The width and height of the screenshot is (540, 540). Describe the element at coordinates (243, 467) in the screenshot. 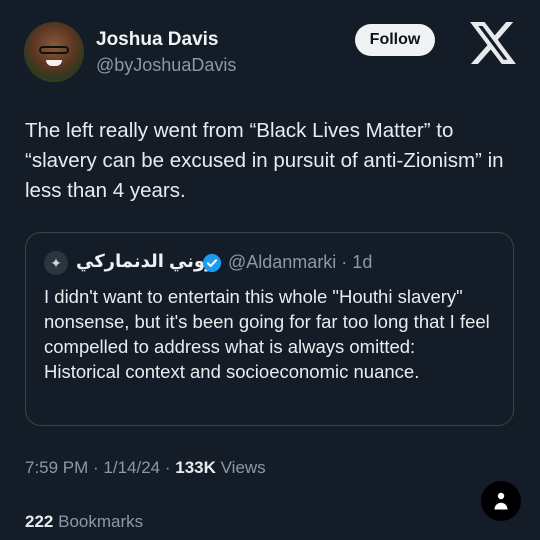

I see `views-label: Views` at that location.